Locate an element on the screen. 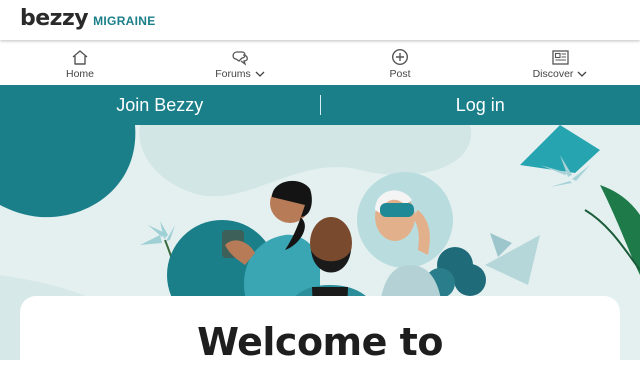 This screenshot has width=640, height=386. auth-bar: Join Bezzy Log in is located at coordinates (320, 105).